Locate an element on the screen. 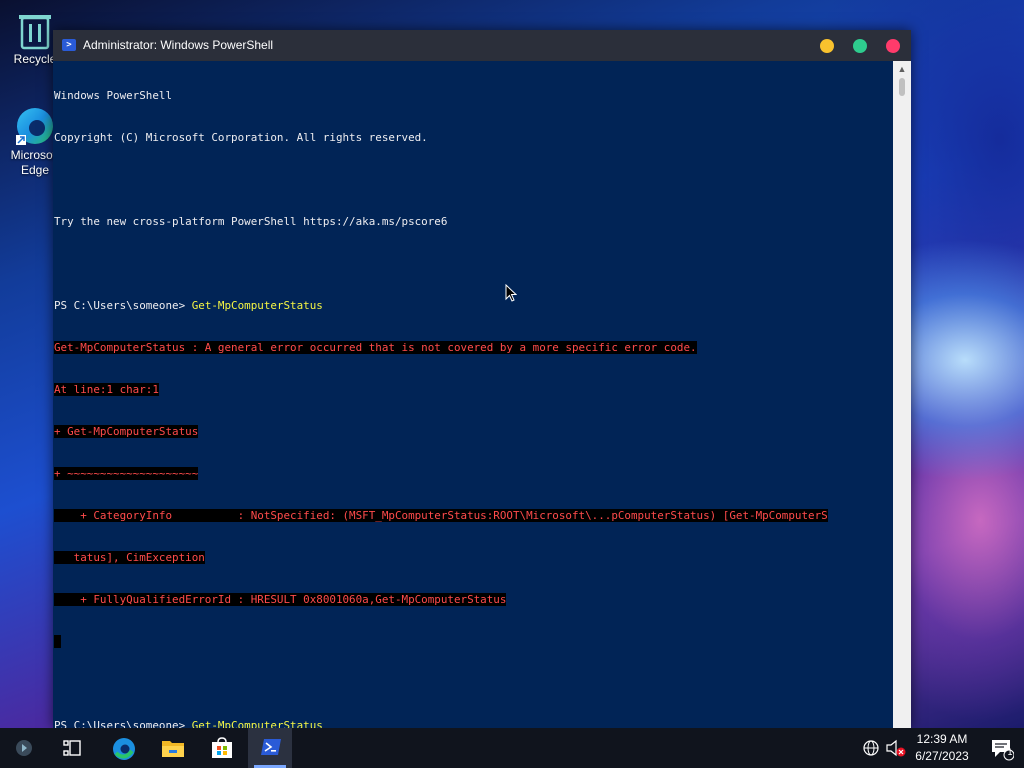 The image size is (1024, 768). notification-count-badge: 1 is located at coordinates (1010, 753).